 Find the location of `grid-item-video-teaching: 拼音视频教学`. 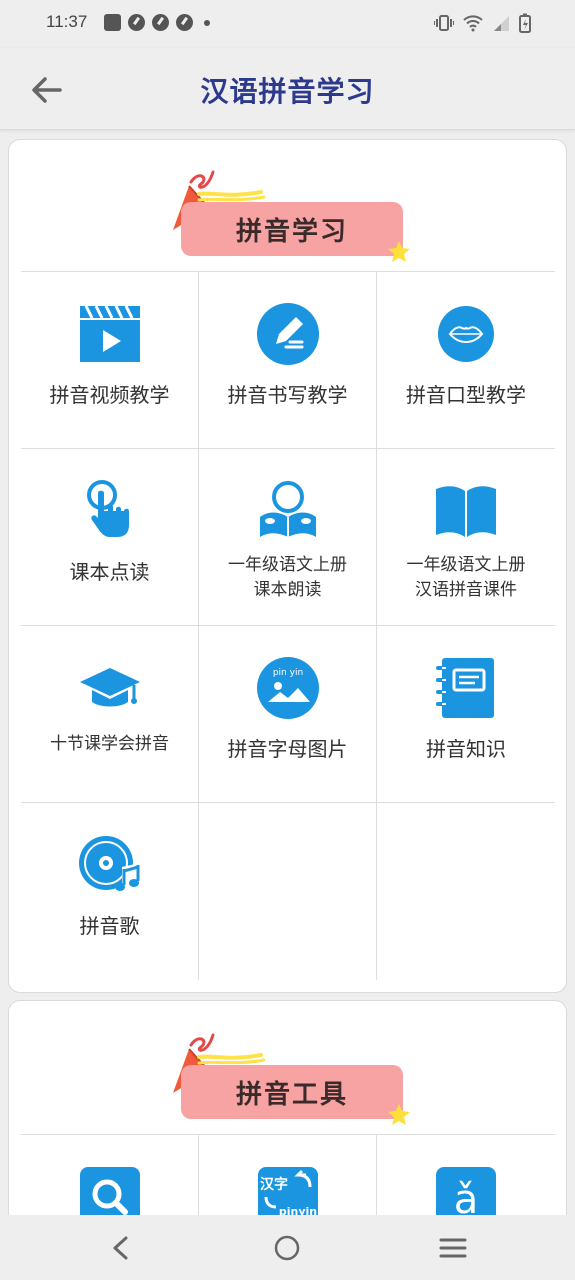

grid-item-video-teaching: 拼音视频教学 is located at coordinates (110, 360).